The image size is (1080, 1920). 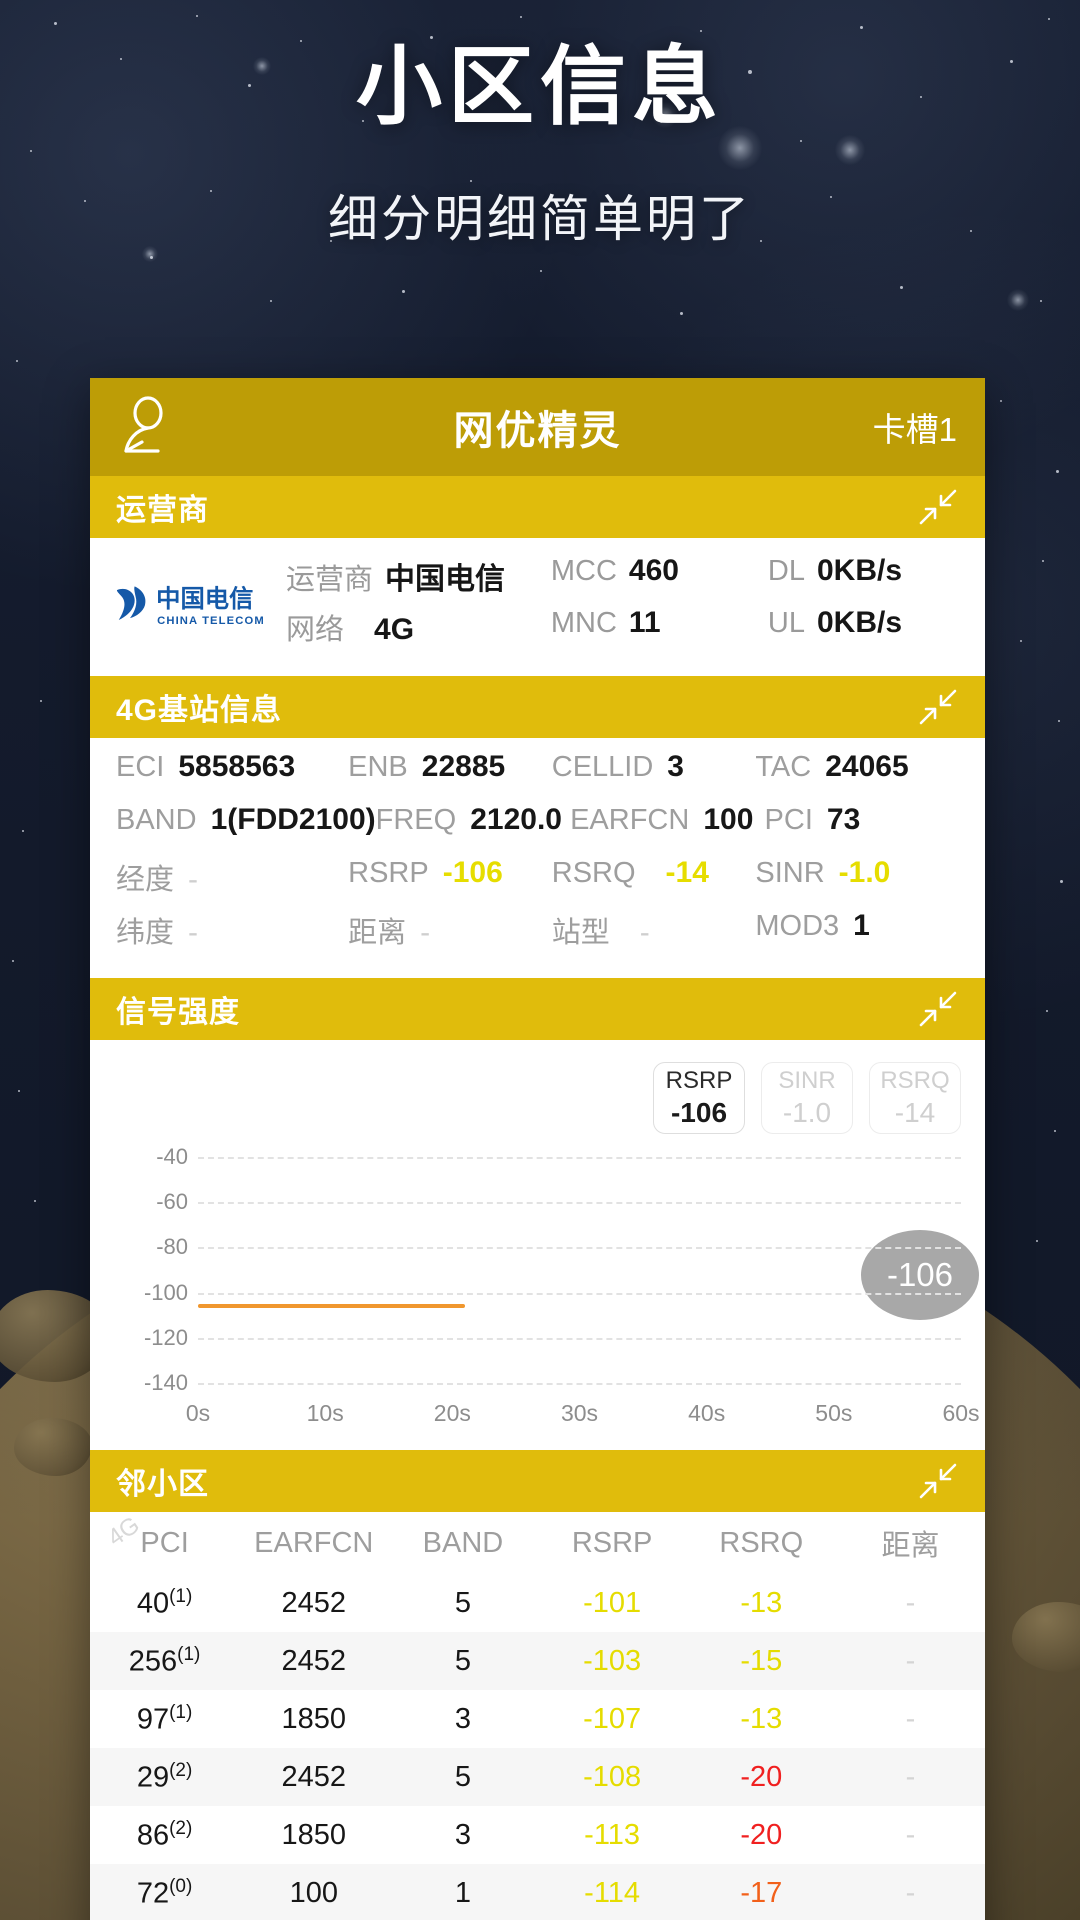 What do you see at coordinates (537, 707) in the screenshot?
I see `section-header-basestation: 4G基站信息` at bounding box center [537, 707].